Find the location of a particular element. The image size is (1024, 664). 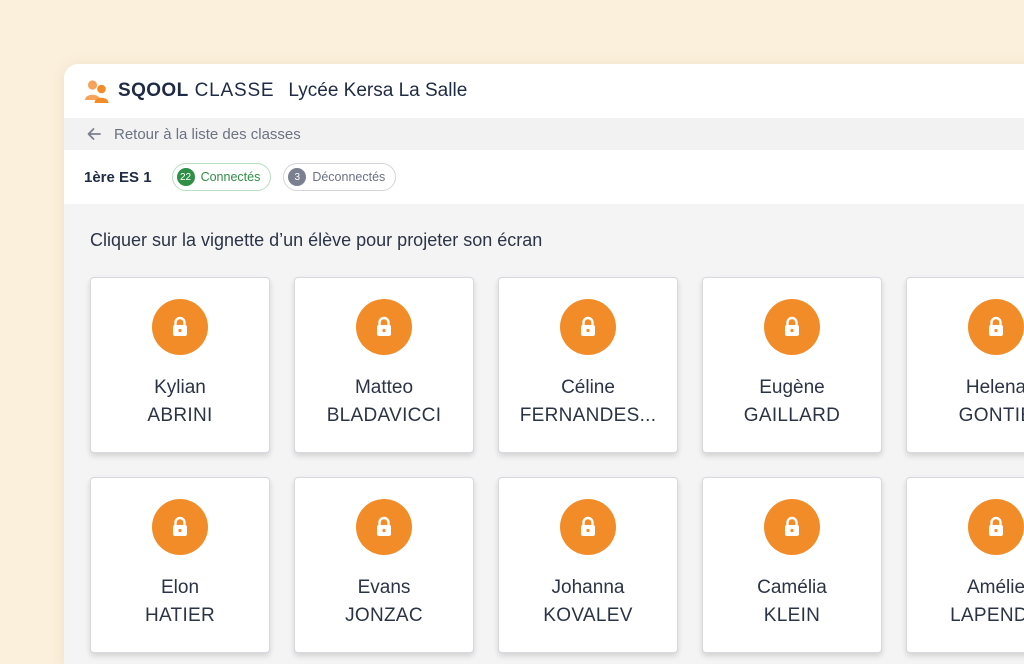

student-last-name: KOVALEV is located at coordinates (588, 615).